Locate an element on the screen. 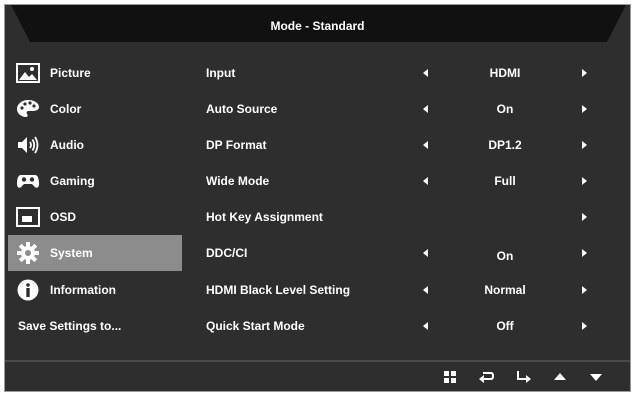  down-icon is located at coordinates (596, 377).